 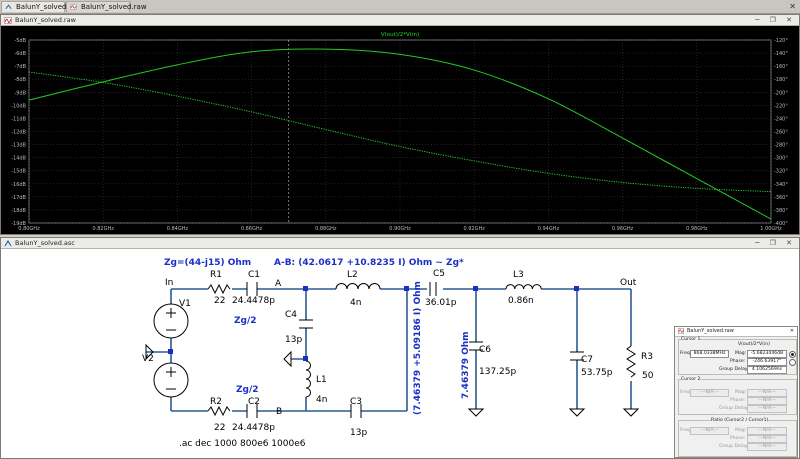 I want to click on c6-name: C6, so click(x=485, y=350).